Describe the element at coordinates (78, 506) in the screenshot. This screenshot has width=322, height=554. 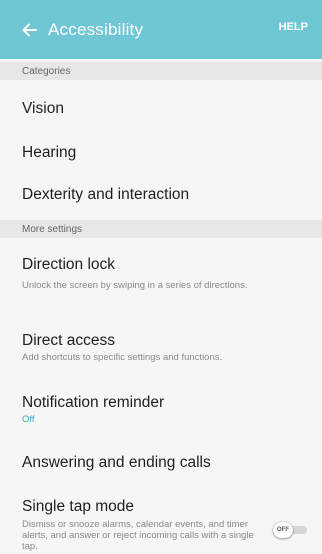
I see `list-item-label: Single tap mode` at that location.